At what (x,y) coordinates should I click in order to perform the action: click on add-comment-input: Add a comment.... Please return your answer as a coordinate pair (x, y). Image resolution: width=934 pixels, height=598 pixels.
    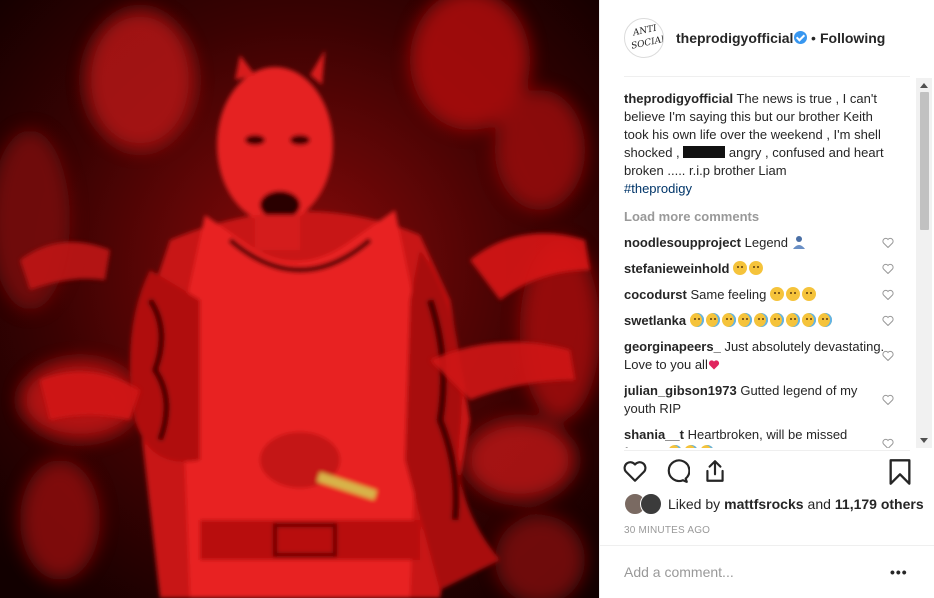
    Looking at the image, I should click on (679, 572).